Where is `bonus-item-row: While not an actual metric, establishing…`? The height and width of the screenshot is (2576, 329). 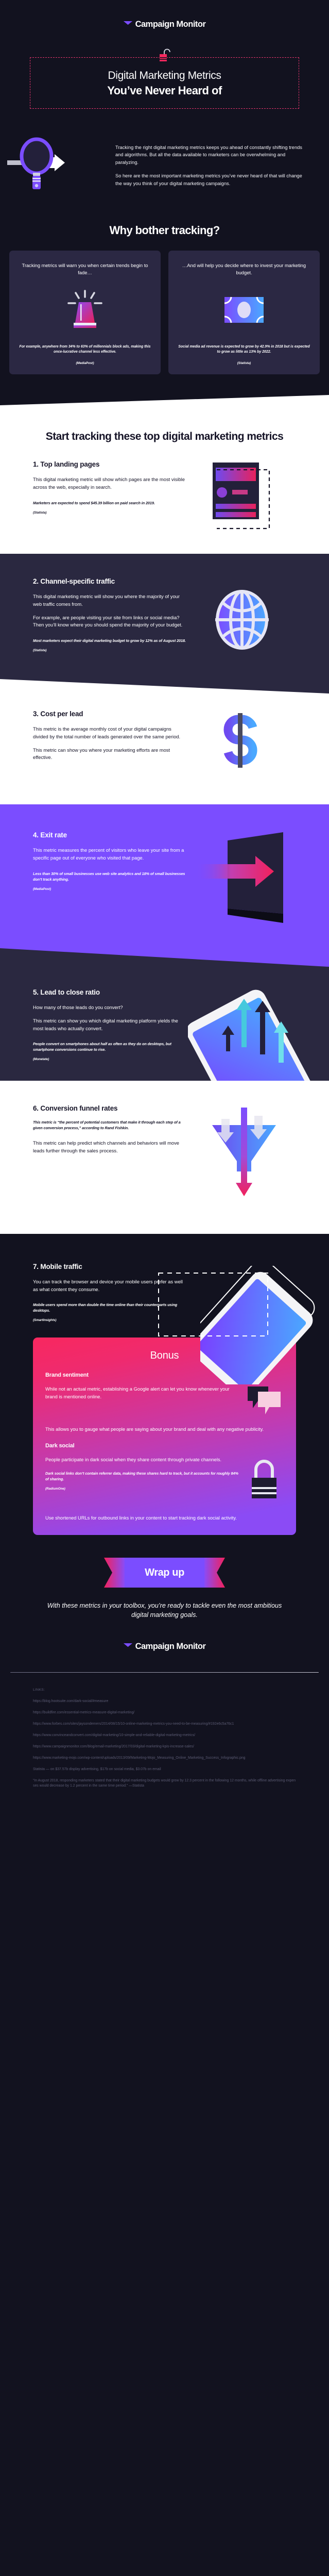 bonus-item-row: While not an actual metric, establishing… is located at coordinates (164, 1402).